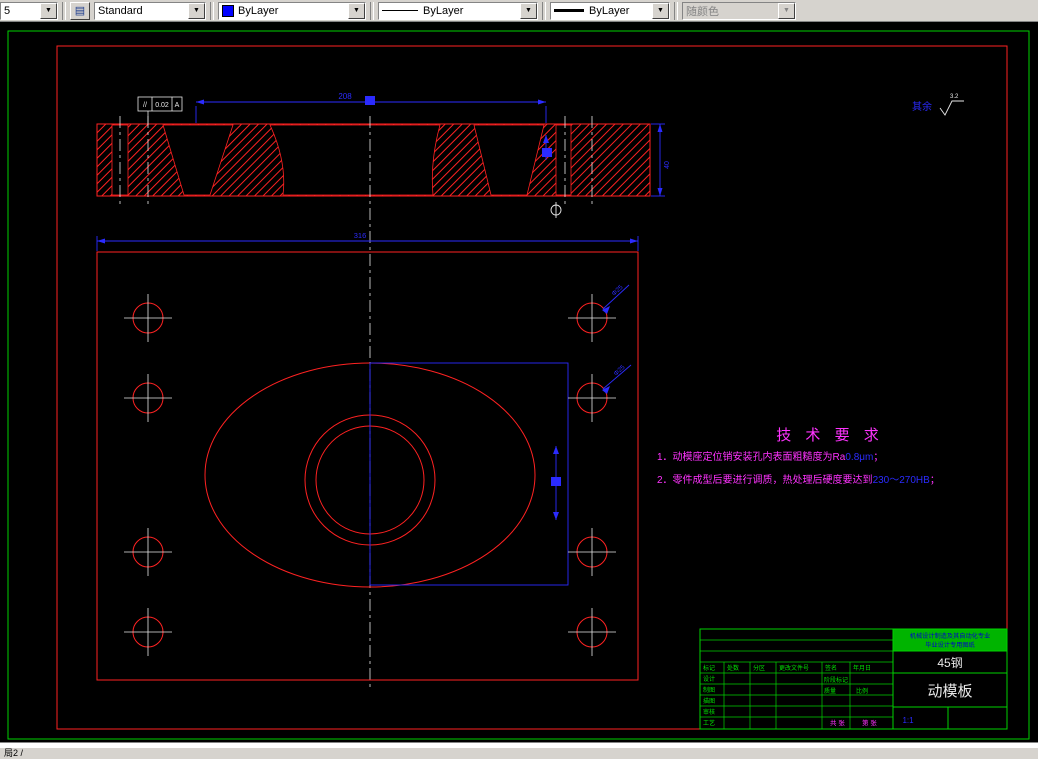 This screenshot has width=1038, height=759. What do you see at coordinates (14, 753) in the screenshot?
I see `status-text: 局2 /` at bounding box center [14, 753].